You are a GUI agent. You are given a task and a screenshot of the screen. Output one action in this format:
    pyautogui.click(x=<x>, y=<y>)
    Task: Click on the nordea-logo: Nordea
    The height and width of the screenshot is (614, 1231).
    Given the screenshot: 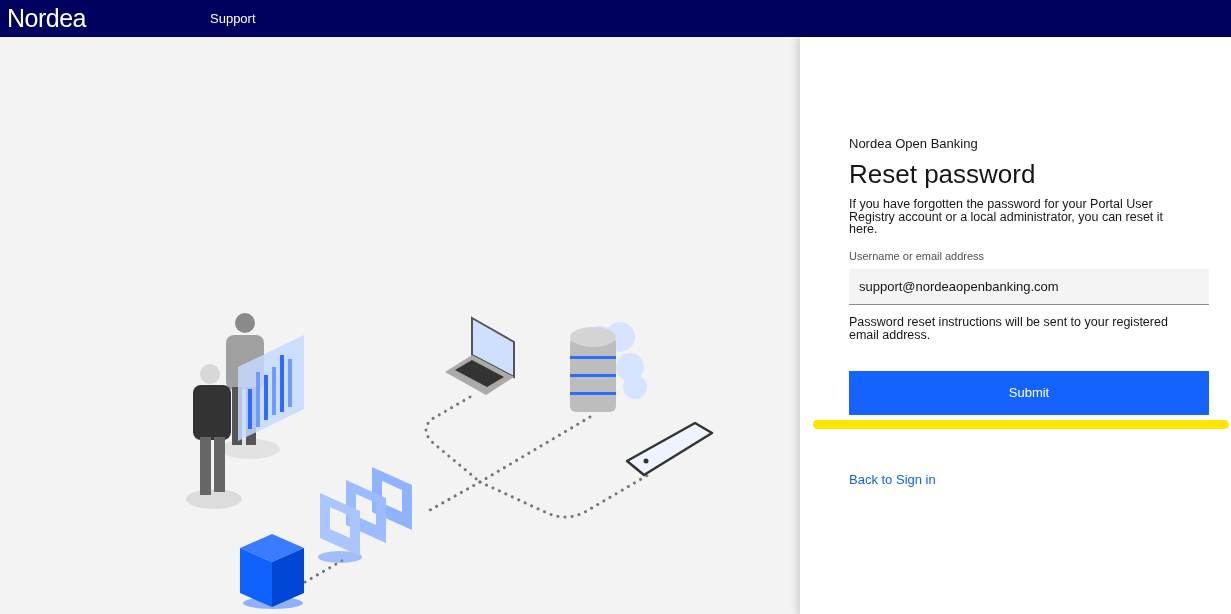 What is the action you would take?
    pyautogui.click(x=46, y=18)
    